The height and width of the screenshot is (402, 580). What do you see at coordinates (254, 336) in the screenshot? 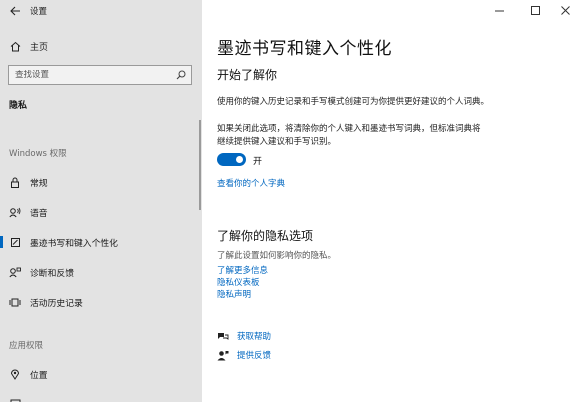
I see `get-help-link: 获取帮助` at bounding box center [254, 336].